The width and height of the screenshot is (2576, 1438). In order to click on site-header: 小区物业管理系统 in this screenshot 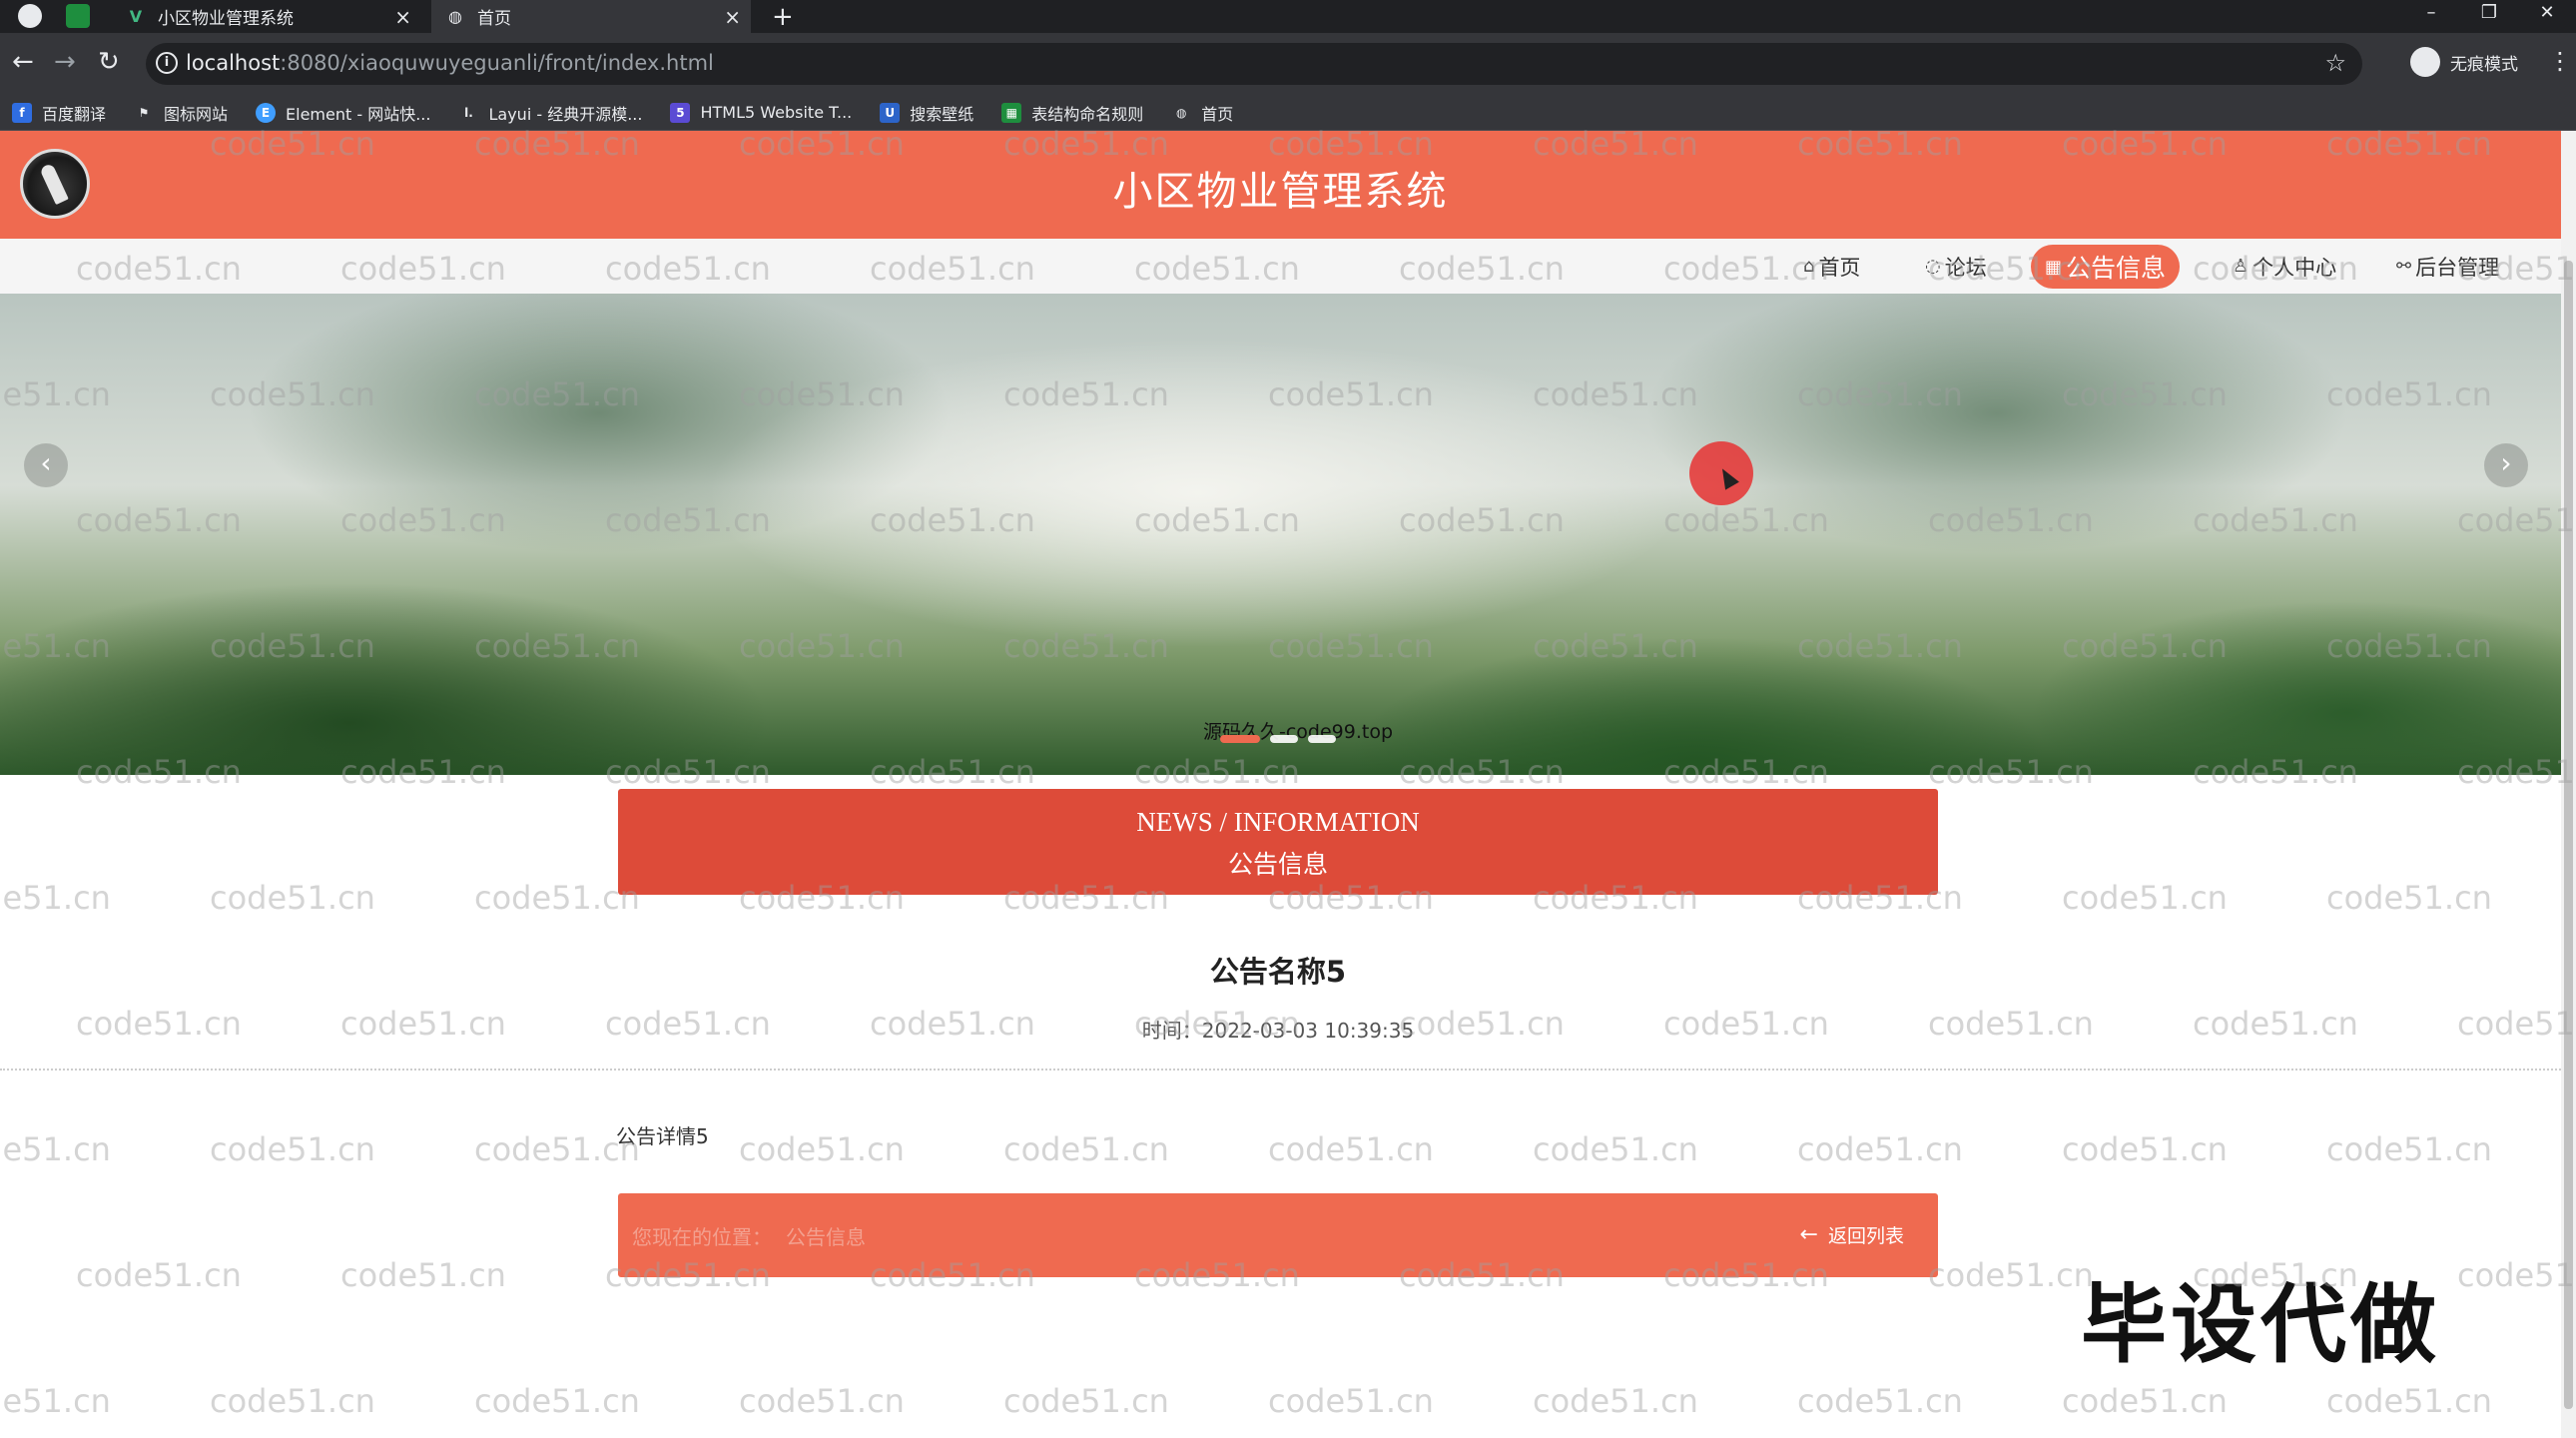, I will do `click(1280, 185)`.